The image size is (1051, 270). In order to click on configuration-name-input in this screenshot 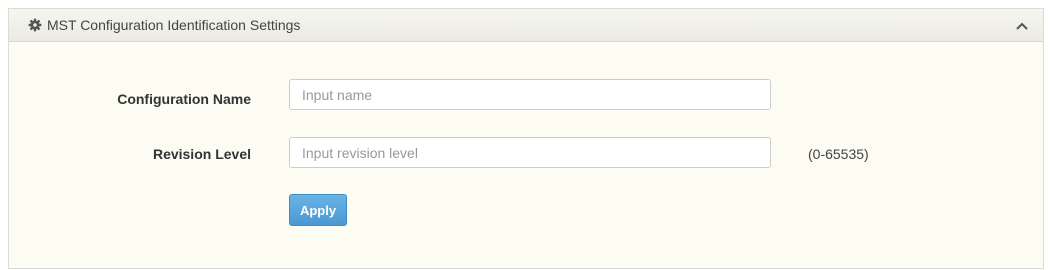, I will do `click(530, 94)`.